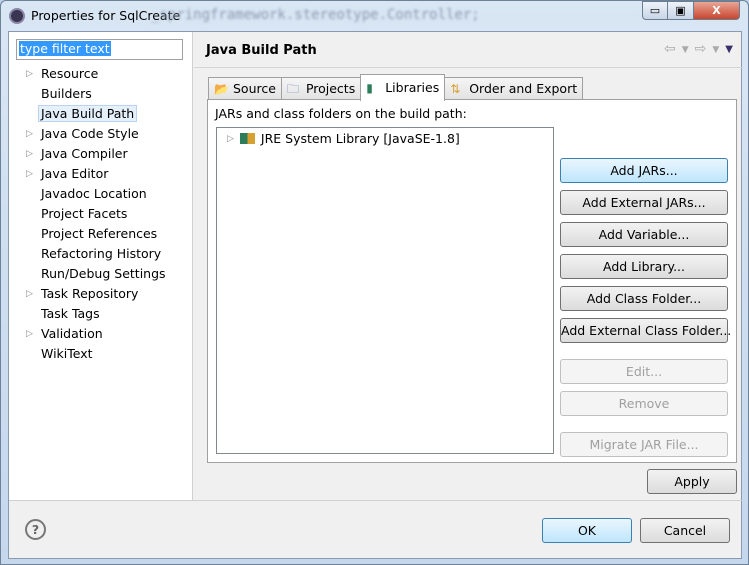 The width and height of the screenshot is (749, 565). Describe the element at coordinates (17, 16) in the screenshot. I see `eclipse-icon` at that location.